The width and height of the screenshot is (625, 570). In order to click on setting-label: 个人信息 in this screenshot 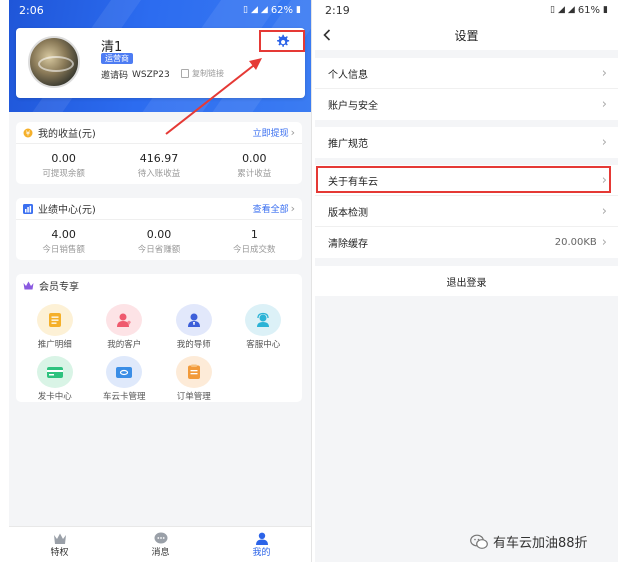, I will do `click(348, 75)`.